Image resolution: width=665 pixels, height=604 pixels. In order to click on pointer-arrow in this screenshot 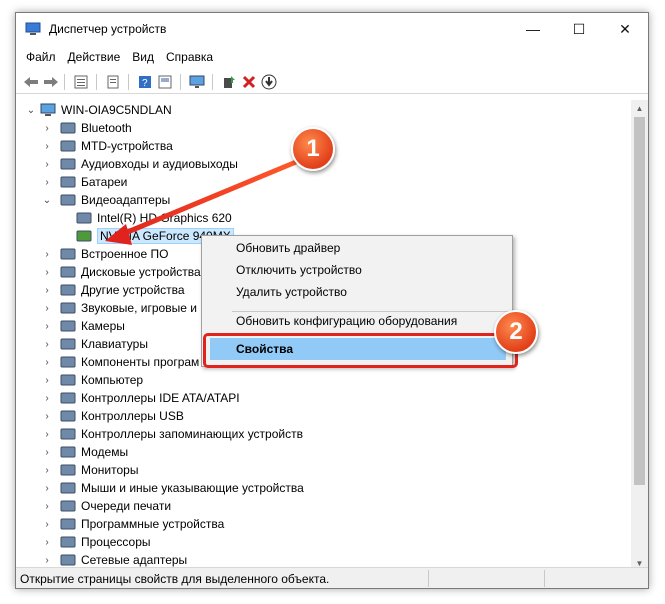, I will do `click(201, 202)`.